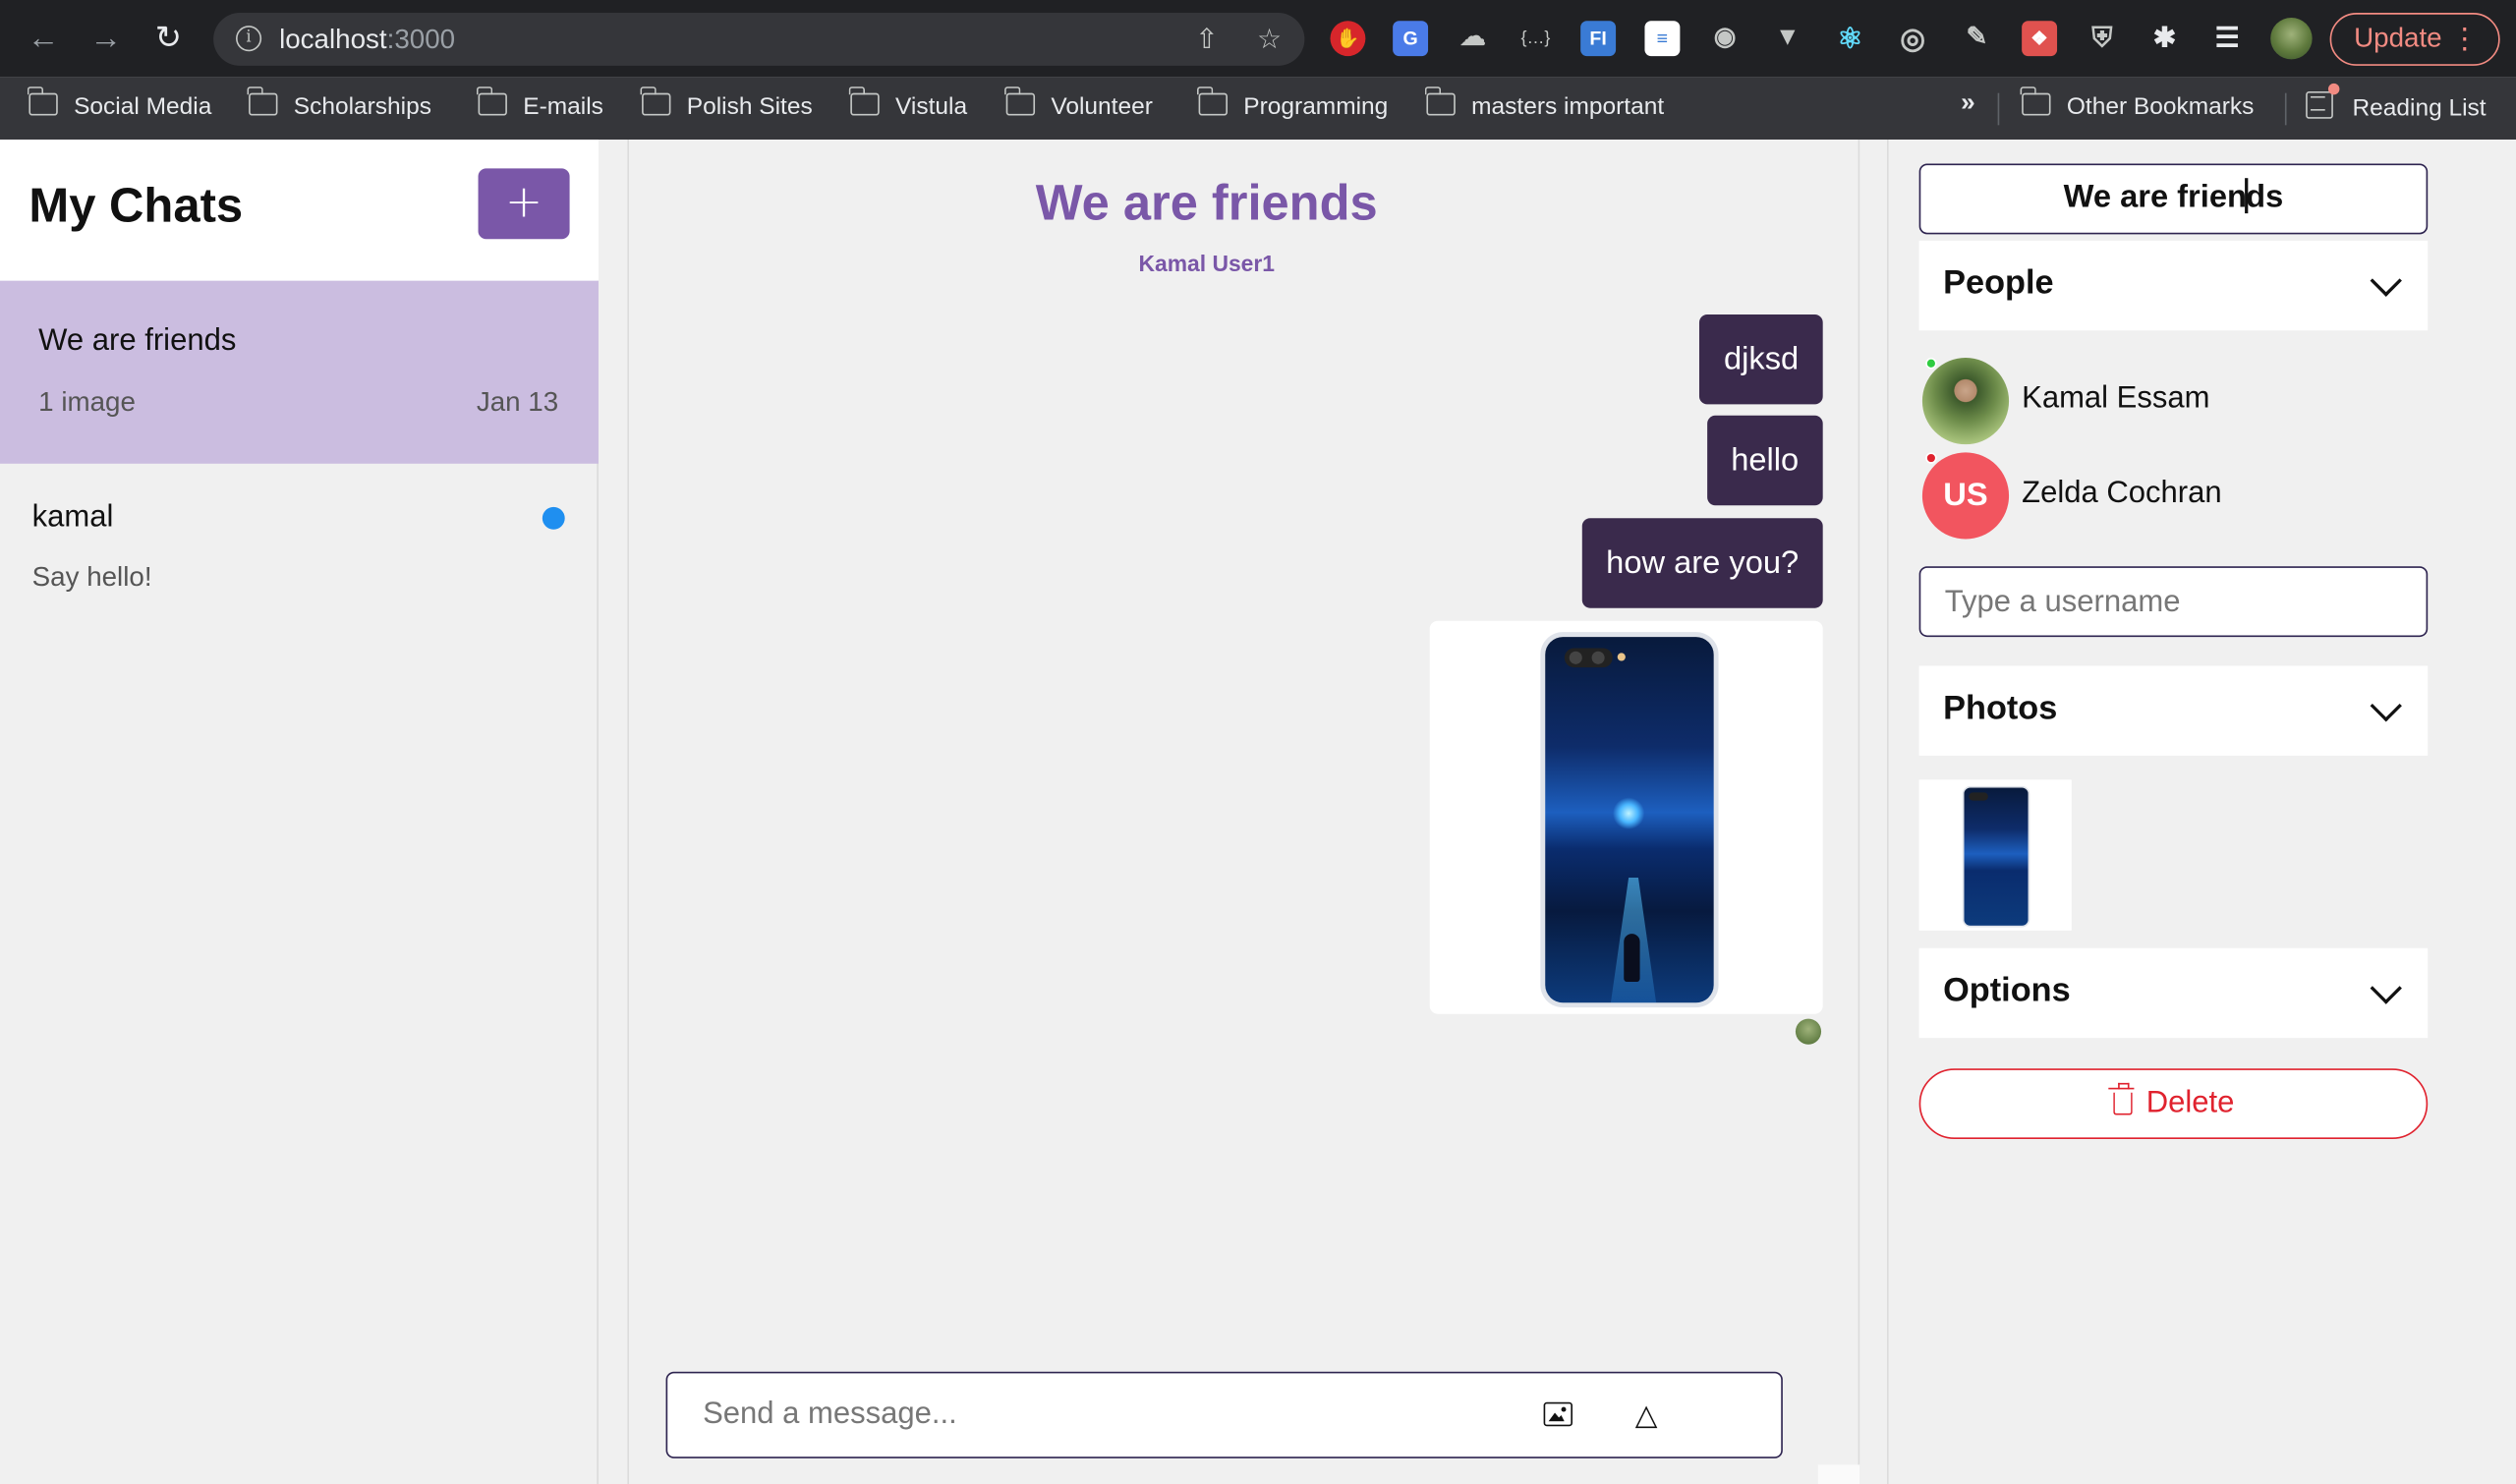 The height and width of the screenshot is (1484, 2516). Describe the element at coordinates (2000, 708) in the screenshot. I see `section-label: Photos` at that location.